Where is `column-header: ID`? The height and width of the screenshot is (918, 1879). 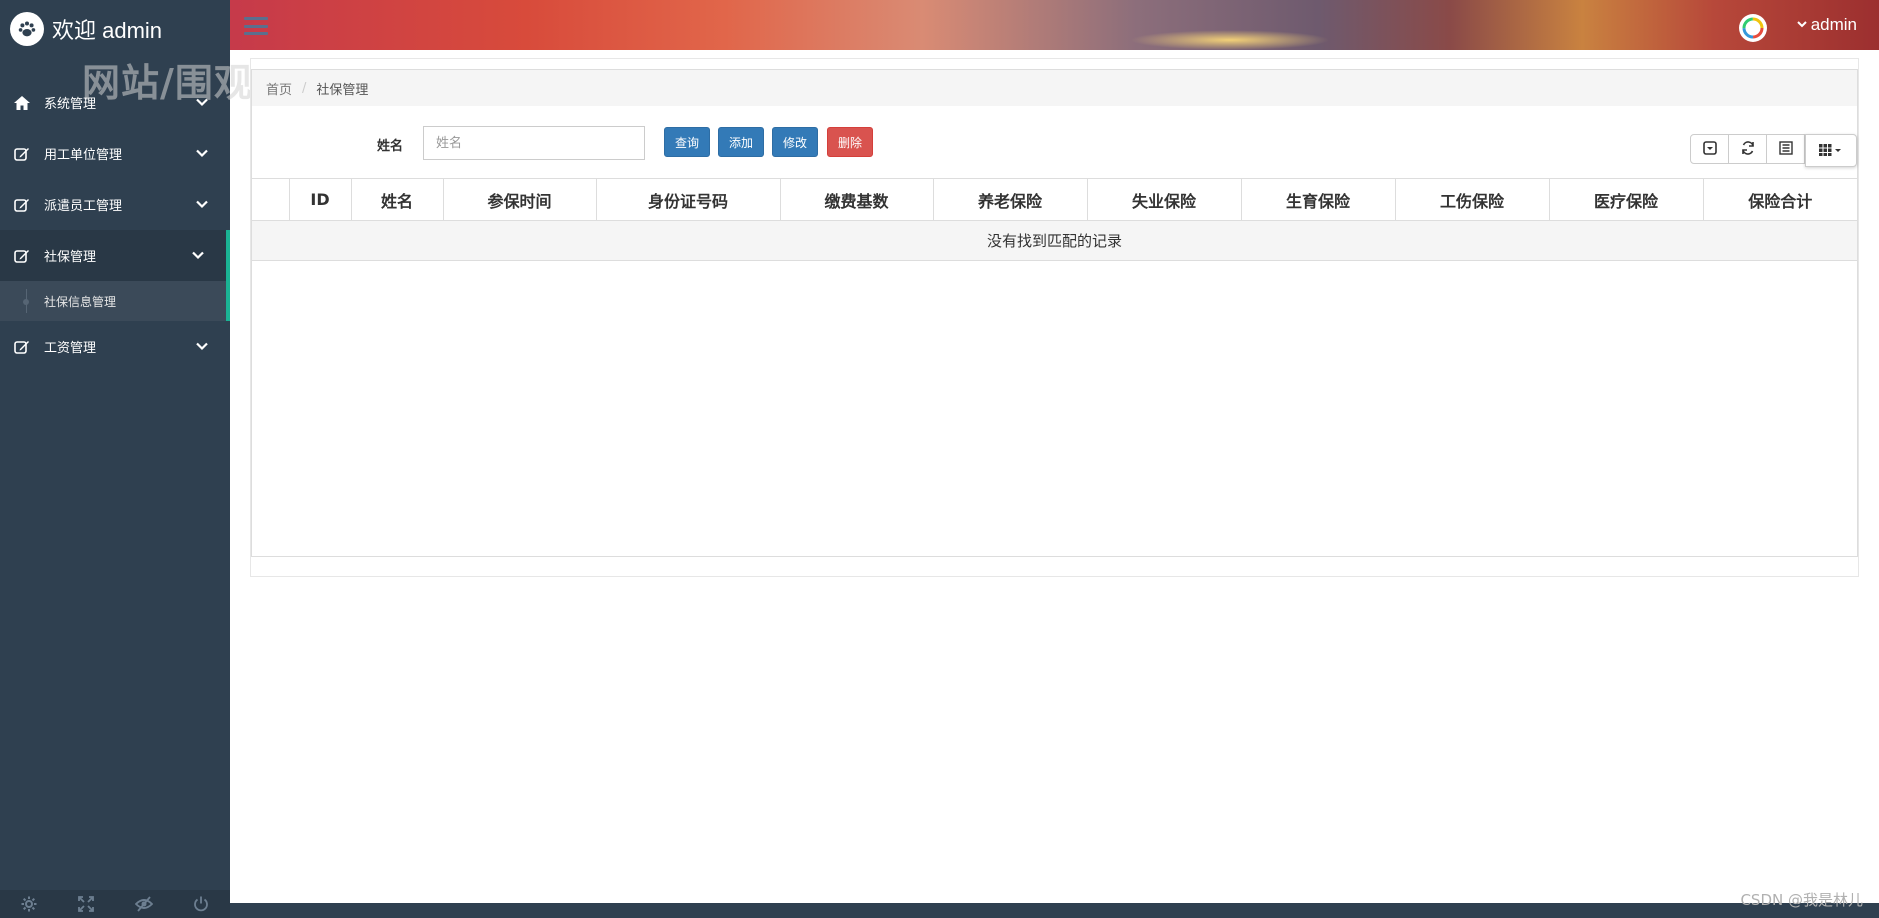 column-header: ID is located at coordinates (319, 199).